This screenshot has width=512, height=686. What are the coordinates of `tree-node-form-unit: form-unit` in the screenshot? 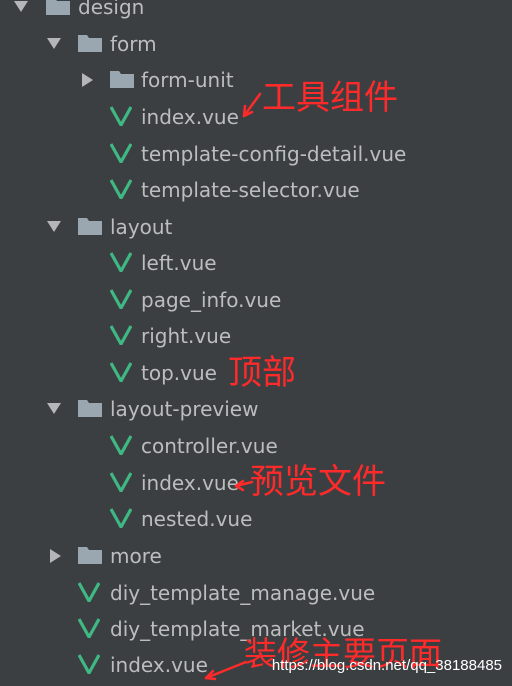 It's located at (256, 81).